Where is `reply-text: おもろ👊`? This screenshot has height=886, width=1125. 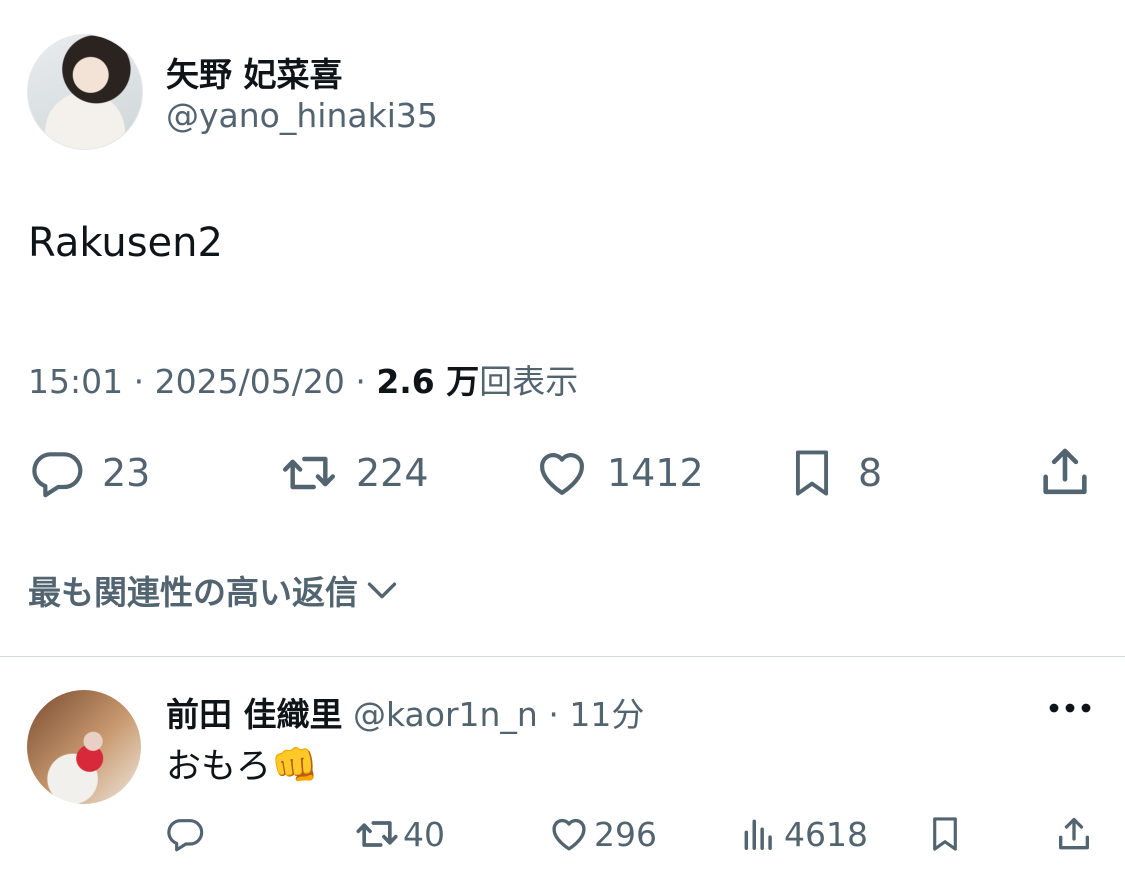 reply-text: おもろ👊 is located at coordinates (242, 763).